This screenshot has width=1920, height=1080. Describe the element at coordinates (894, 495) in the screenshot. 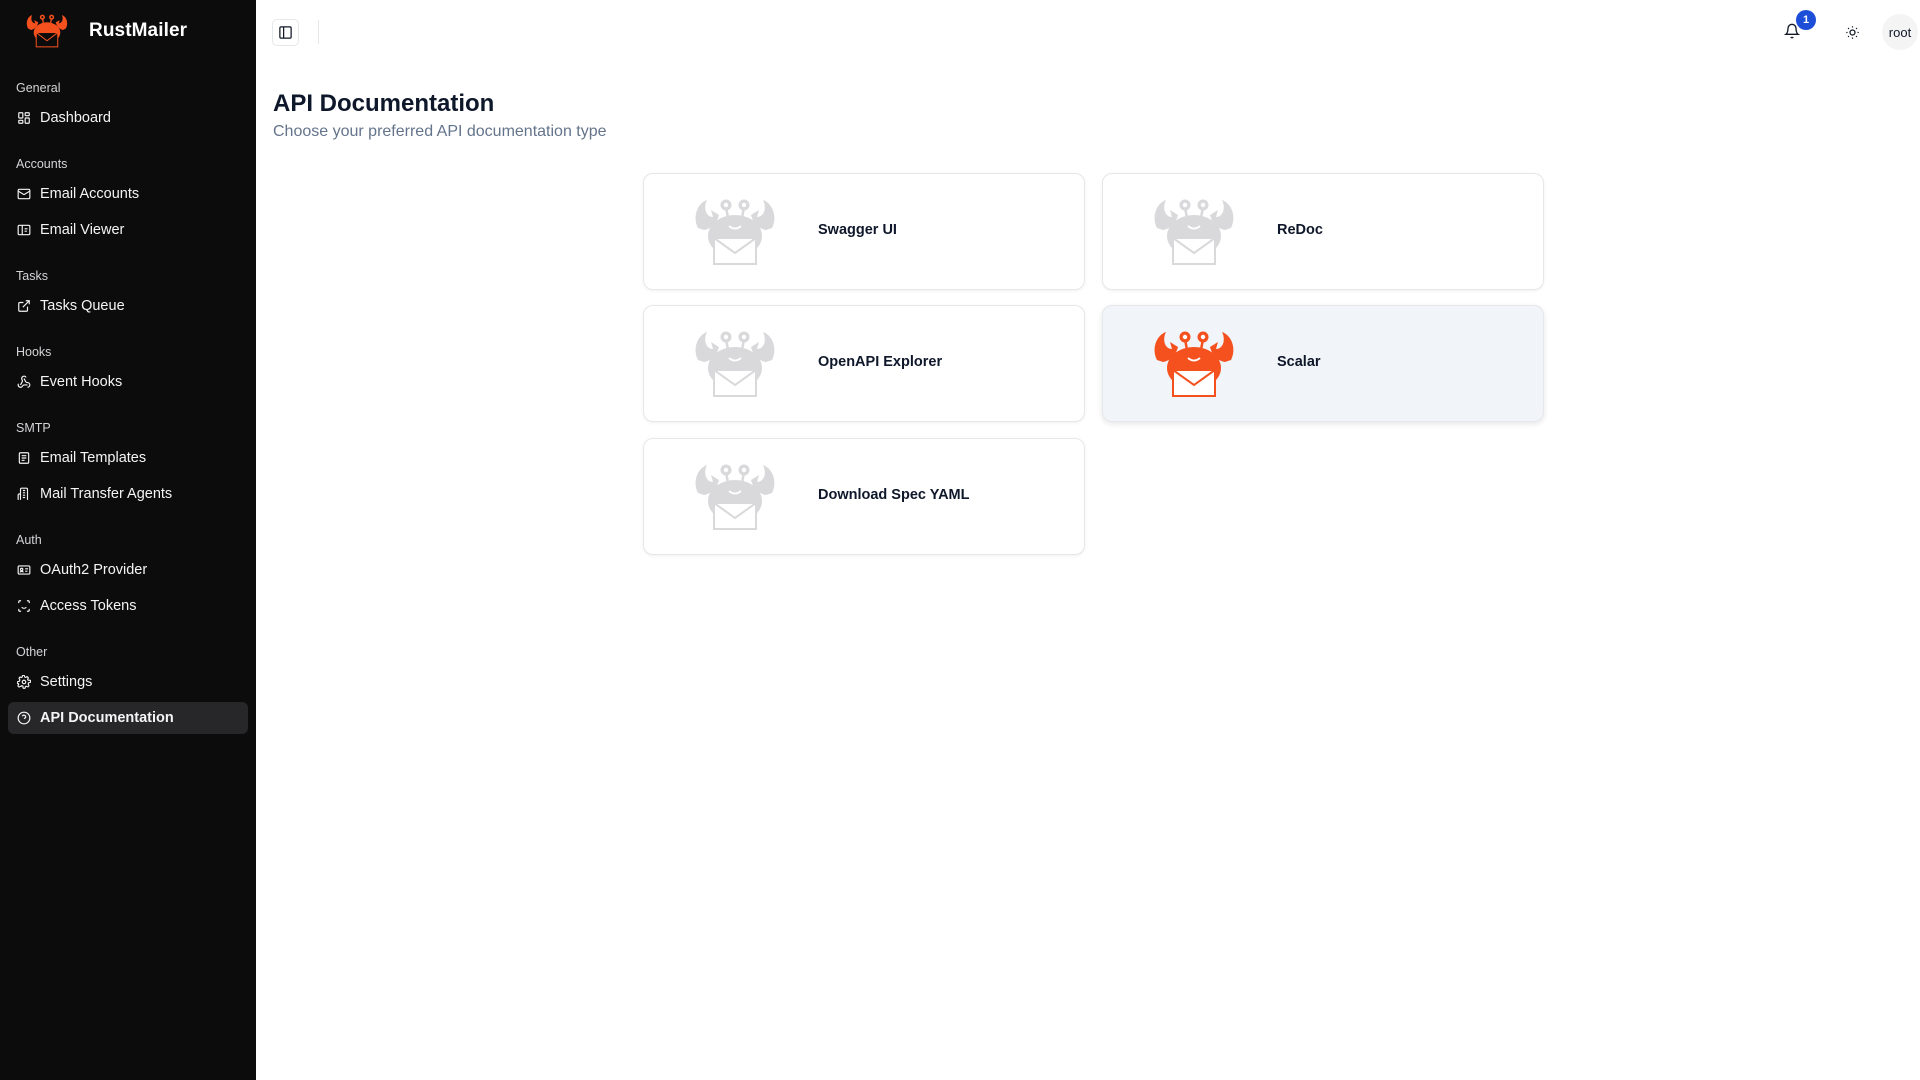

I see `doc-option-label: Download Spec YAML` at that location.